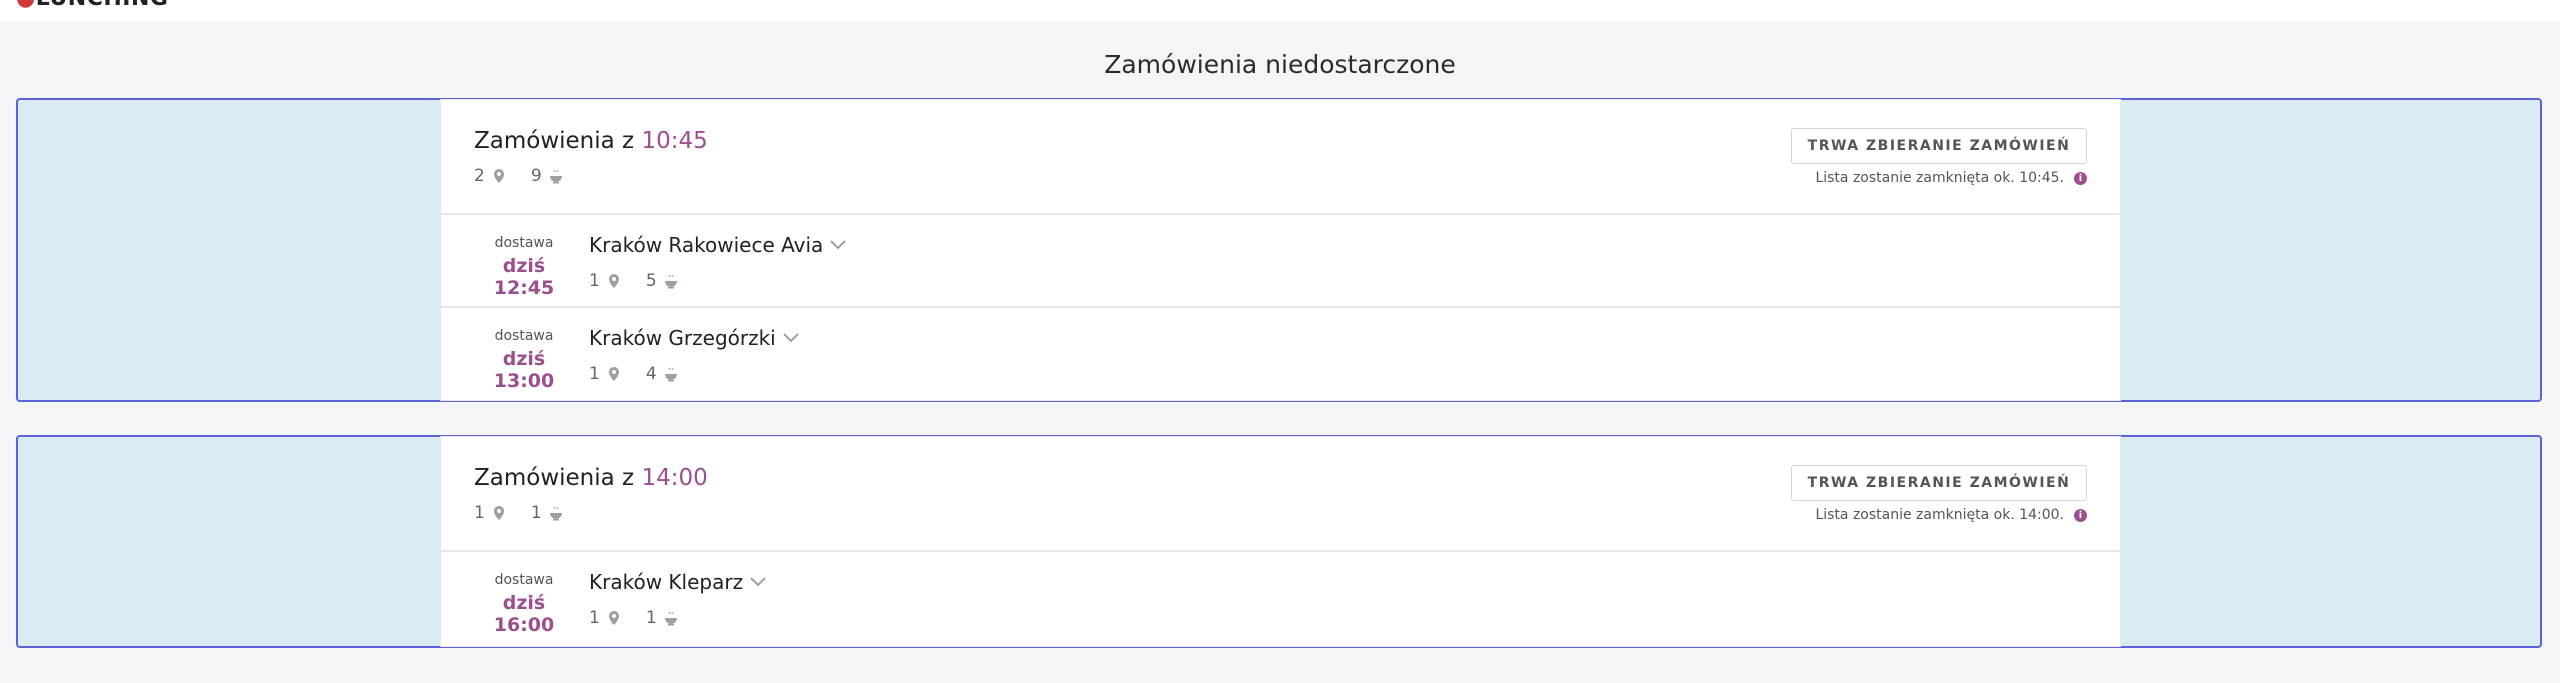  I want to click on delivery-row: dostawa dziś 16:00 Kraków Kleparz 1 1, so click(1280, 597).